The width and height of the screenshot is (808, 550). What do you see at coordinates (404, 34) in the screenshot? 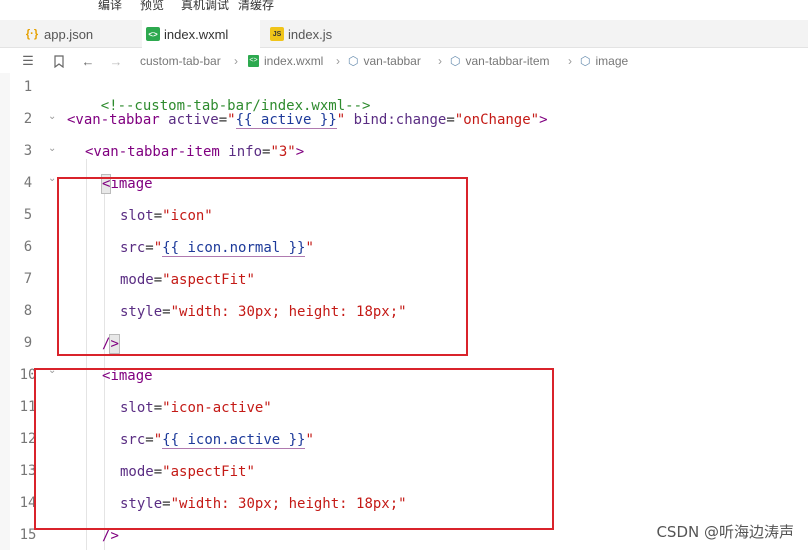
I see `editor-tab-bar: {·} app.json <> index.wxml JS index.js` at bounding box center [404, 34].